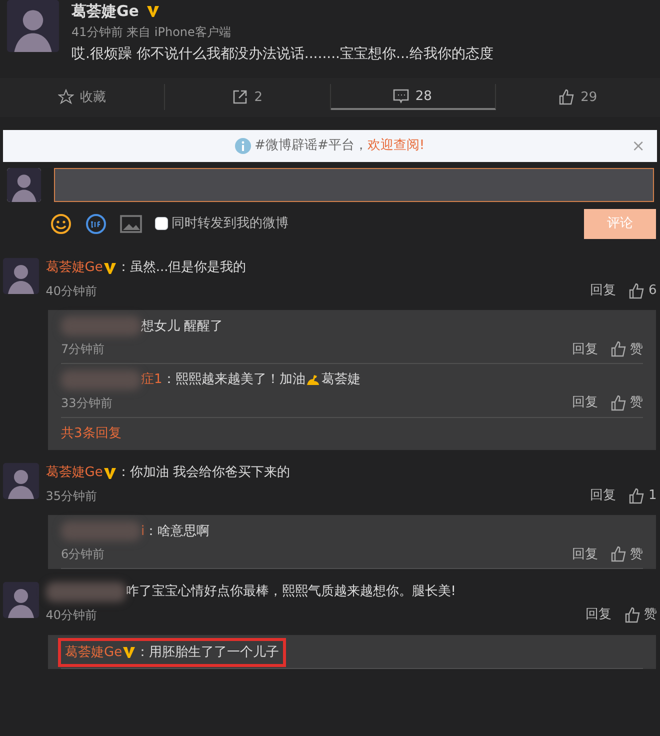 This screenshot has height=736, width=660. Describe the element at coordinates (23, 185) in the screenshot. I see `avatar` at that location.